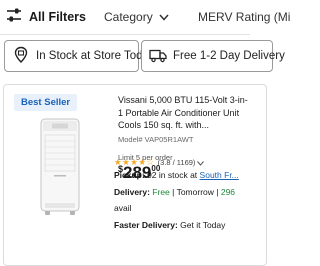  What do you see at coordinates (172, 175) in the screenshot?
I see `pickup-text: 92 in stock at` at bounding box center [172, 175].